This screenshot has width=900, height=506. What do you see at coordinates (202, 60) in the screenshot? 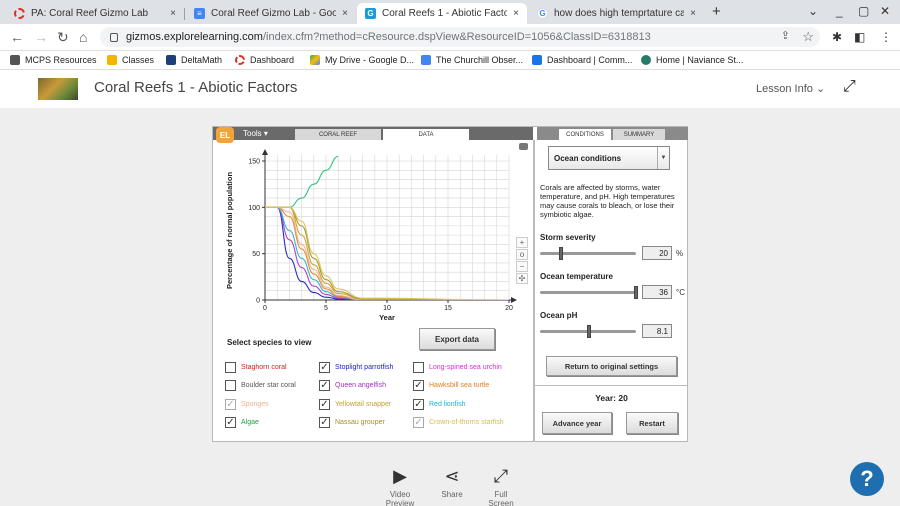
I see `bookmark-label: DeltaMath` at bounding box center [202, 60].